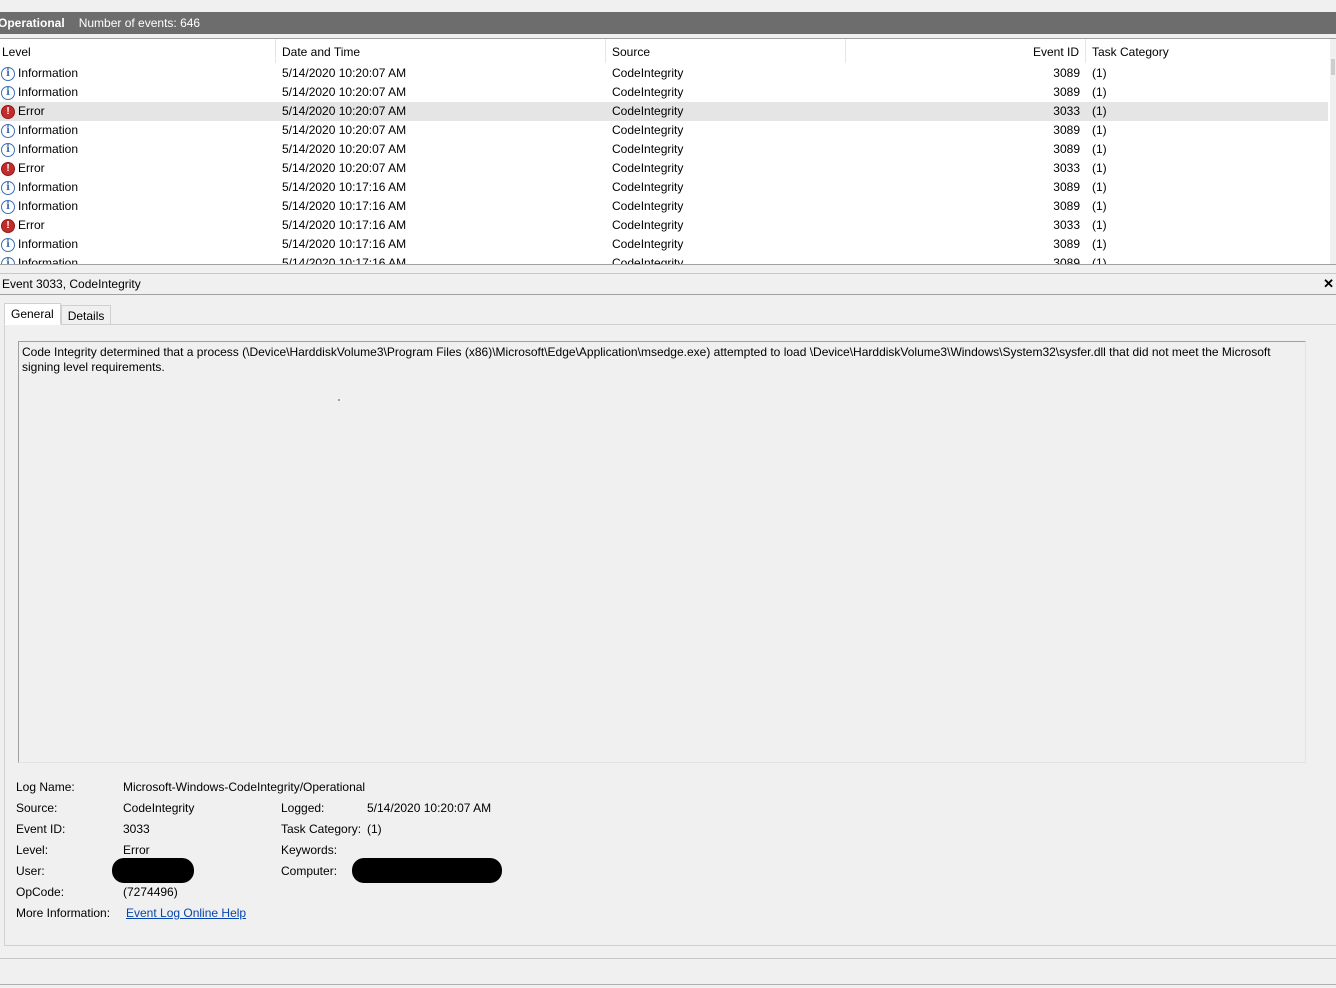 The image size is (1336, 988). I want to click on label-source: Source:, so click(37, 808).